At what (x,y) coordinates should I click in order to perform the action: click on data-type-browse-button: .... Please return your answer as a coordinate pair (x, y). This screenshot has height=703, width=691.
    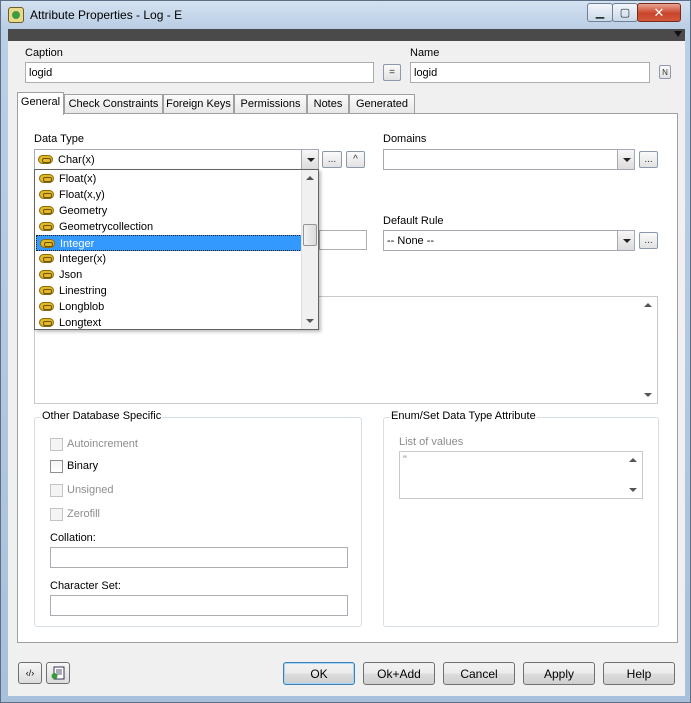
    Looking at the image, I should click on (332, 159).